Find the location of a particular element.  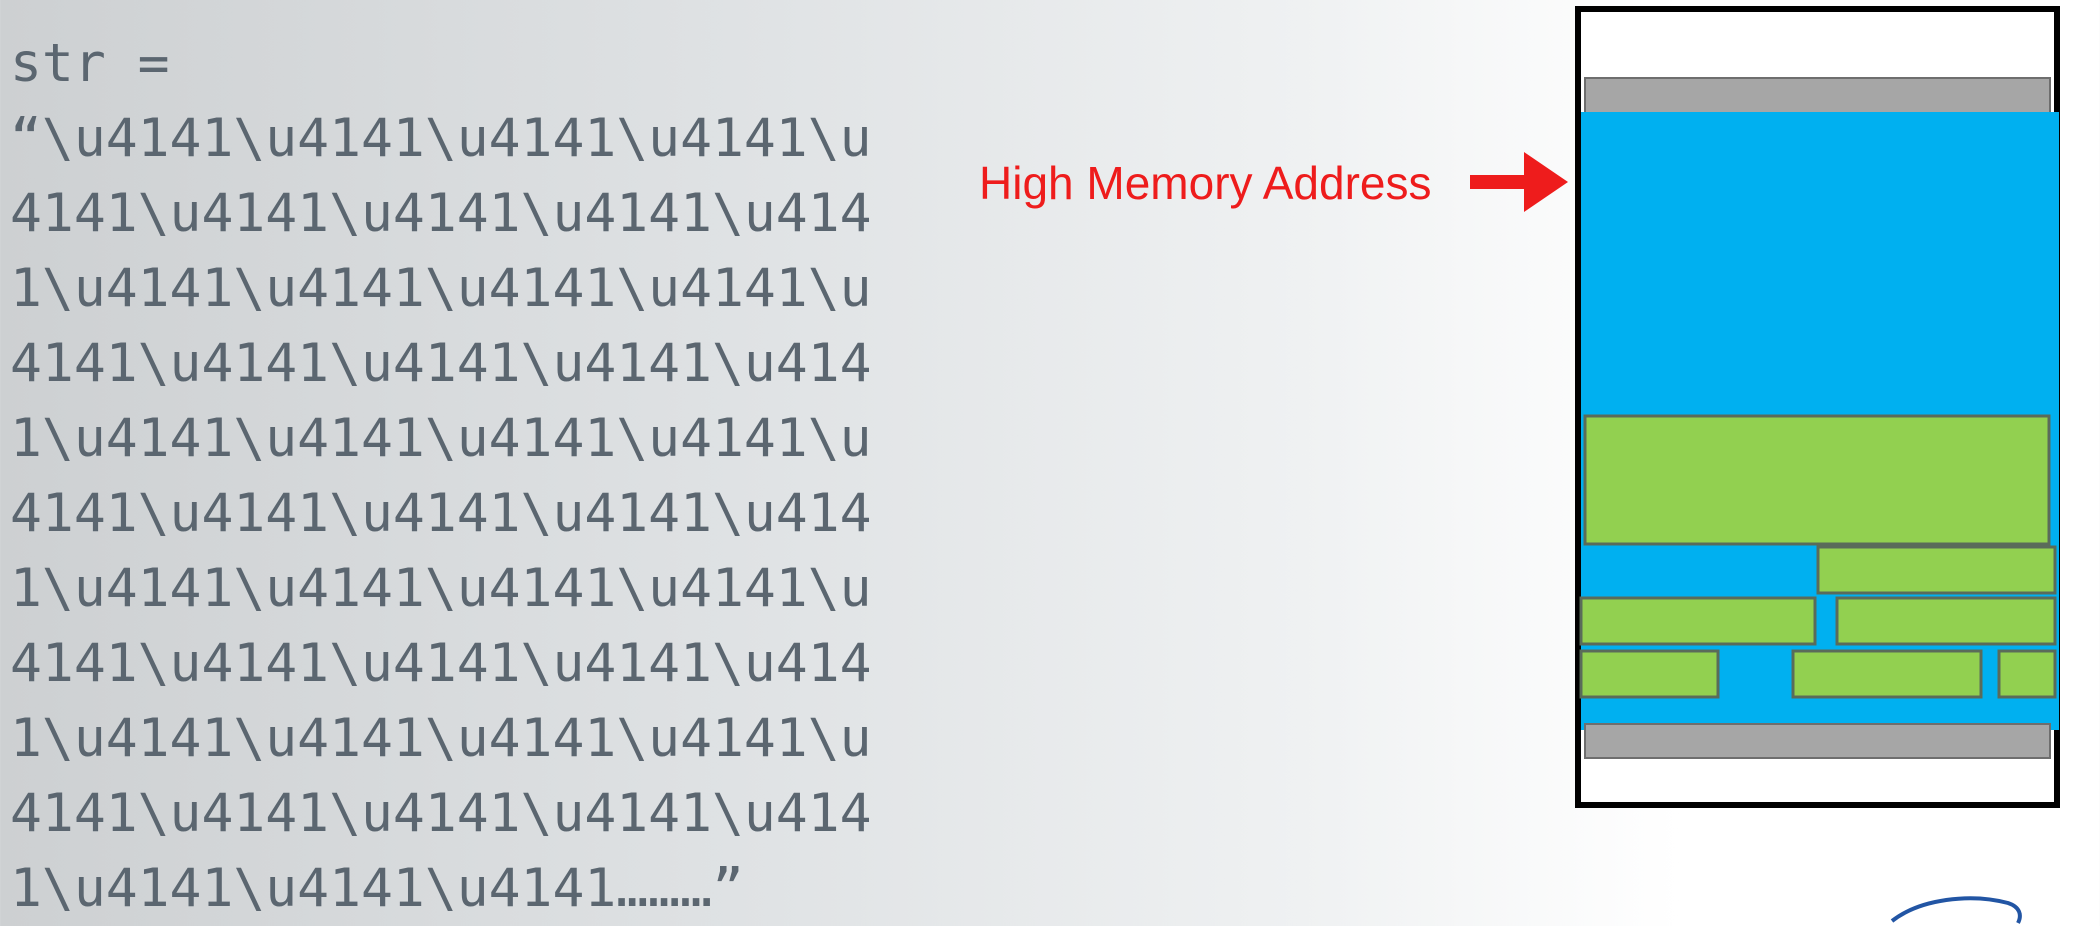

code-line: str = is located at coordinates (90, 63).